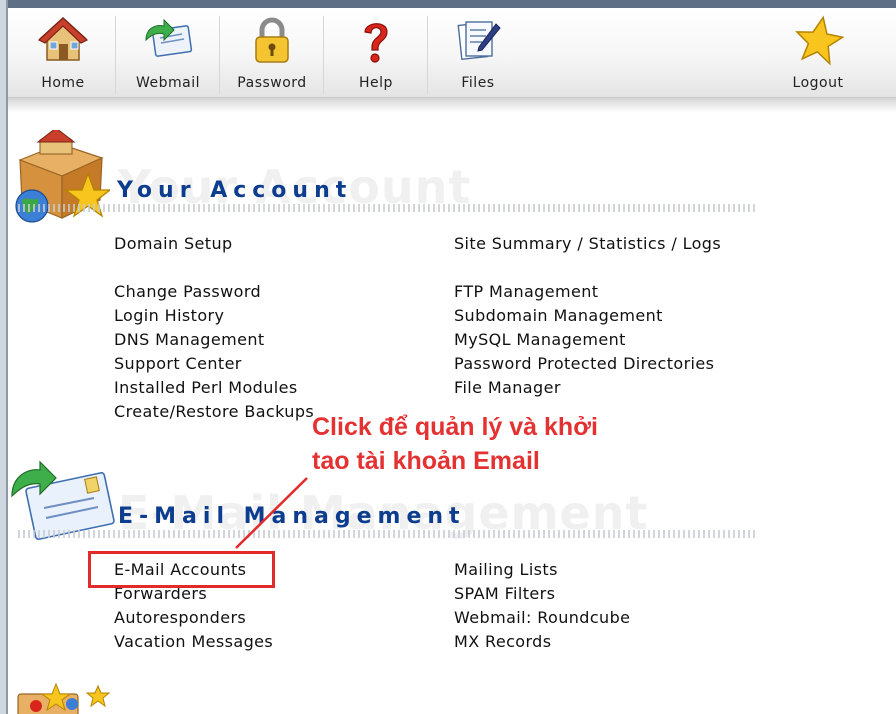  I want to click on toolbar-password-button: Password, so click(272, 53).